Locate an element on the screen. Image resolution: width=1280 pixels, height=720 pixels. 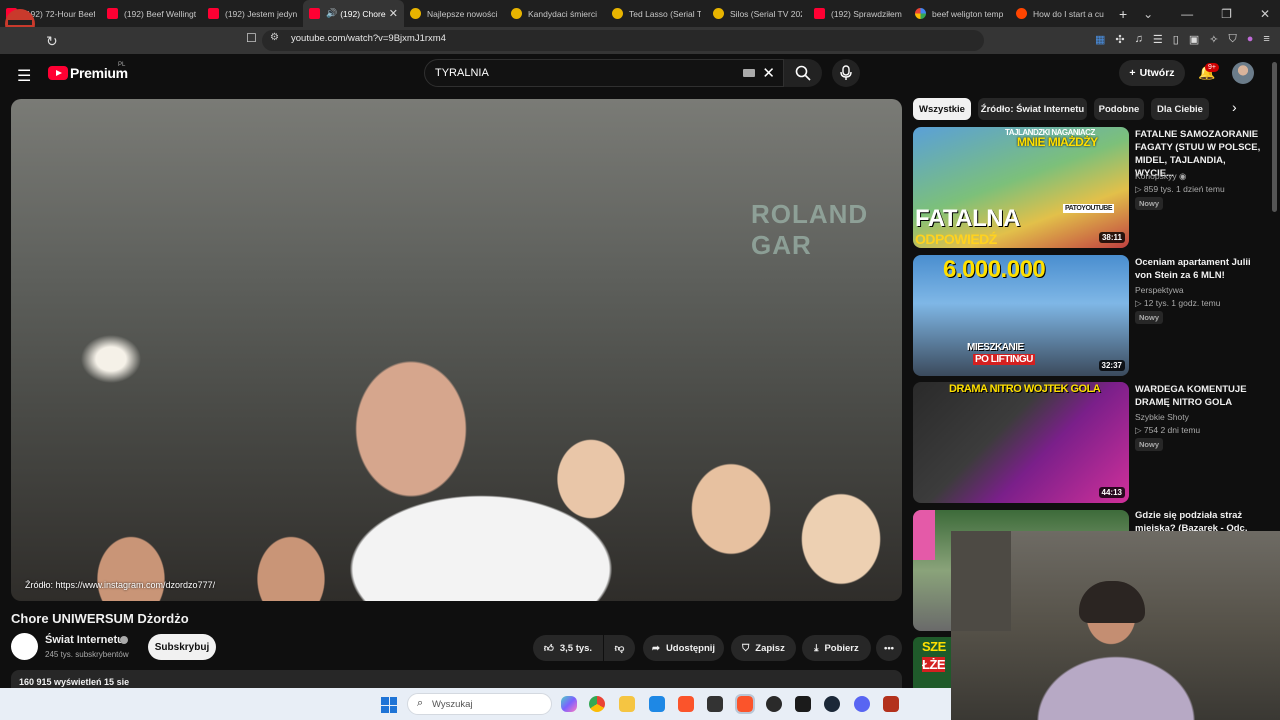
puzzle-icon: ✣ is located at coordinates (1119, 39).